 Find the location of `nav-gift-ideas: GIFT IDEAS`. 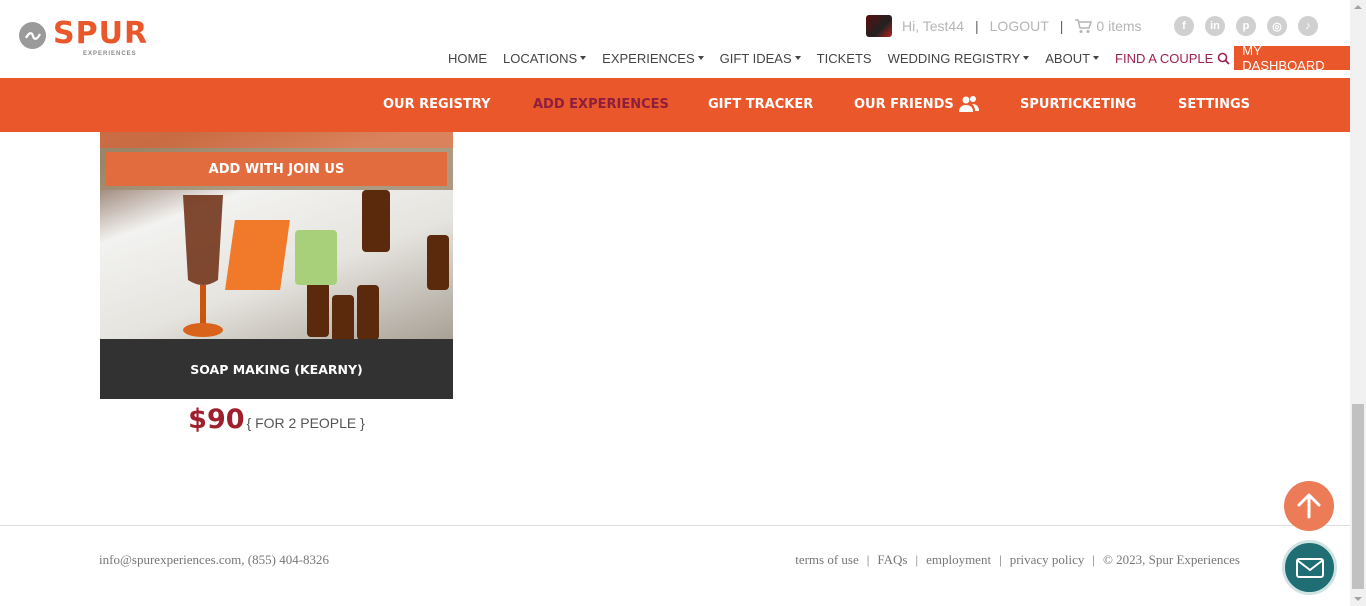

nav-gift-ideas: GIFT IDEAS is located at coordinates (760, 58).